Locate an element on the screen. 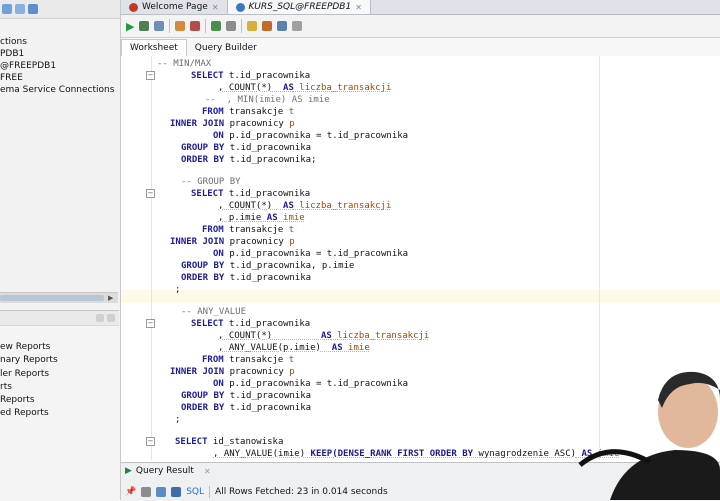 Image resolution: width=720 pixels, height=501 pixels. report-item: nary Reports is located at coordinates (29, 360).